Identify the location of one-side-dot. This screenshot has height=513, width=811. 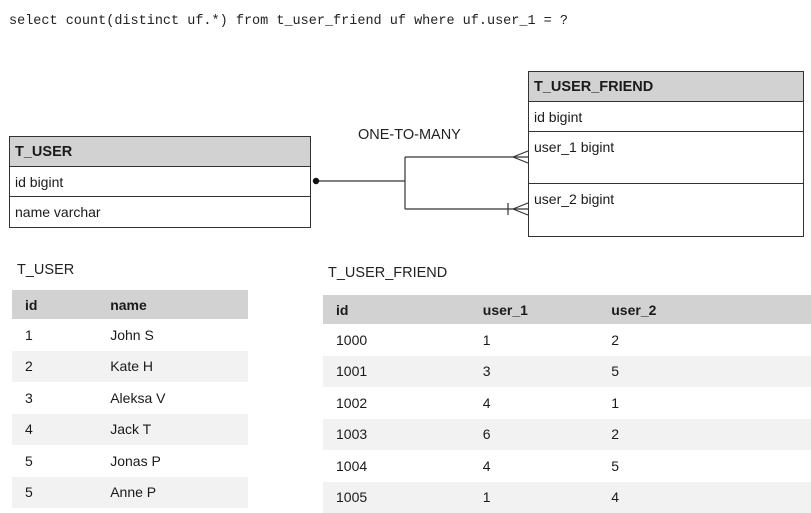
(316, 181).